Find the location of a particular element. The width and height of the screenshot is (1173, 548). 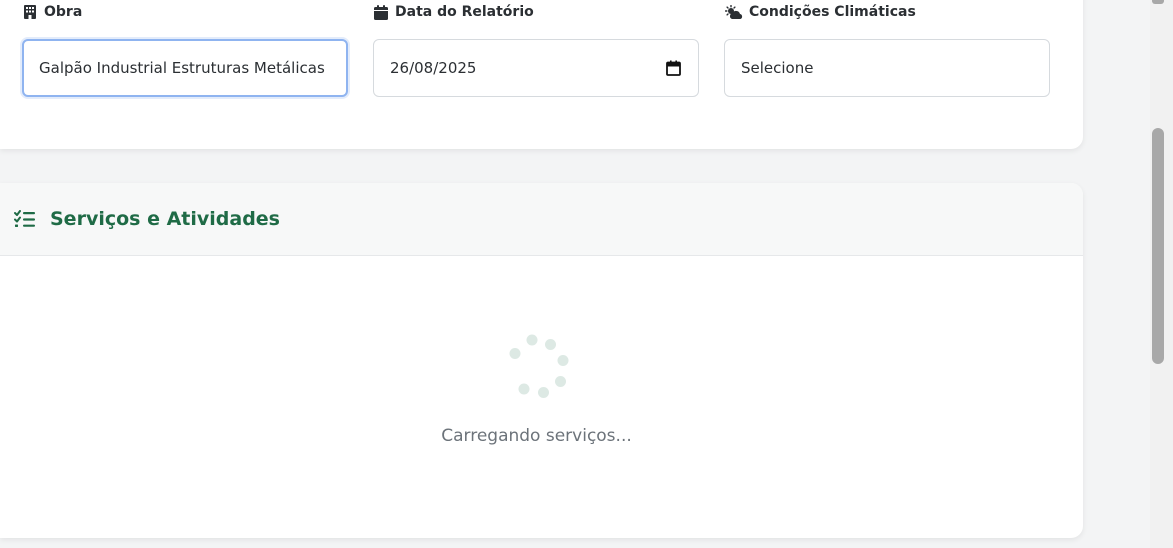

loading-spinner-icon is located at coordinates (538, 366).